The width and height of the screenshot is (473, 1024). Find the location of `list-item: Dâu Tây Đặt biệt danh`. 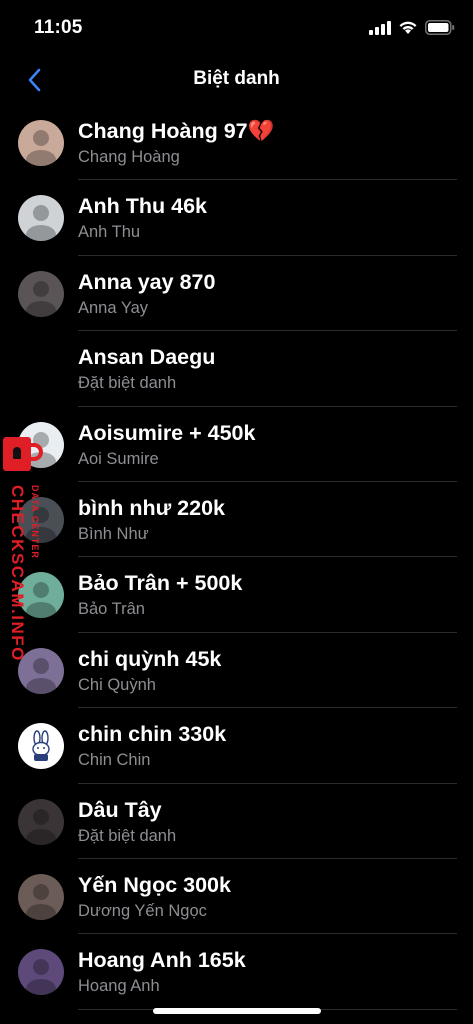

list-item: Dâu Tây Đặt biệt danh is located at coordinates (236, 821).